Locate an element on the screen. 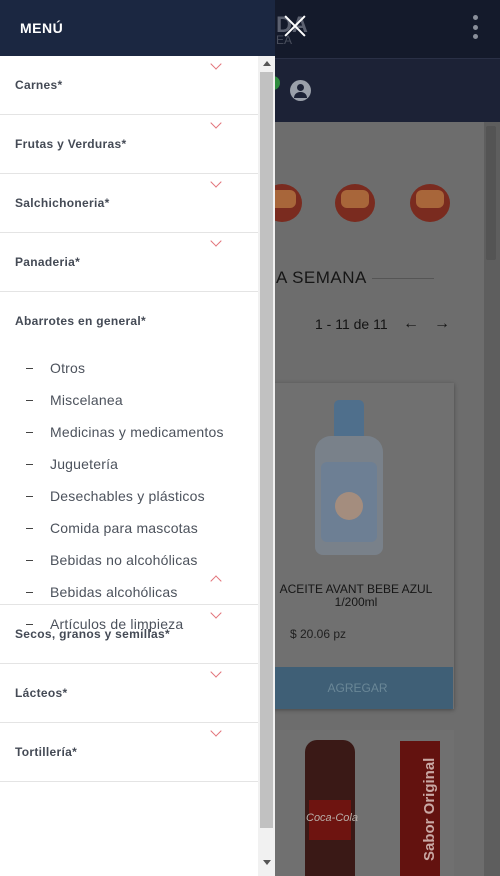 Image resolution: width=500 pixels, height=876 pixels. product-brand-text: Coca-Cola is located at coordinates (332, 818).